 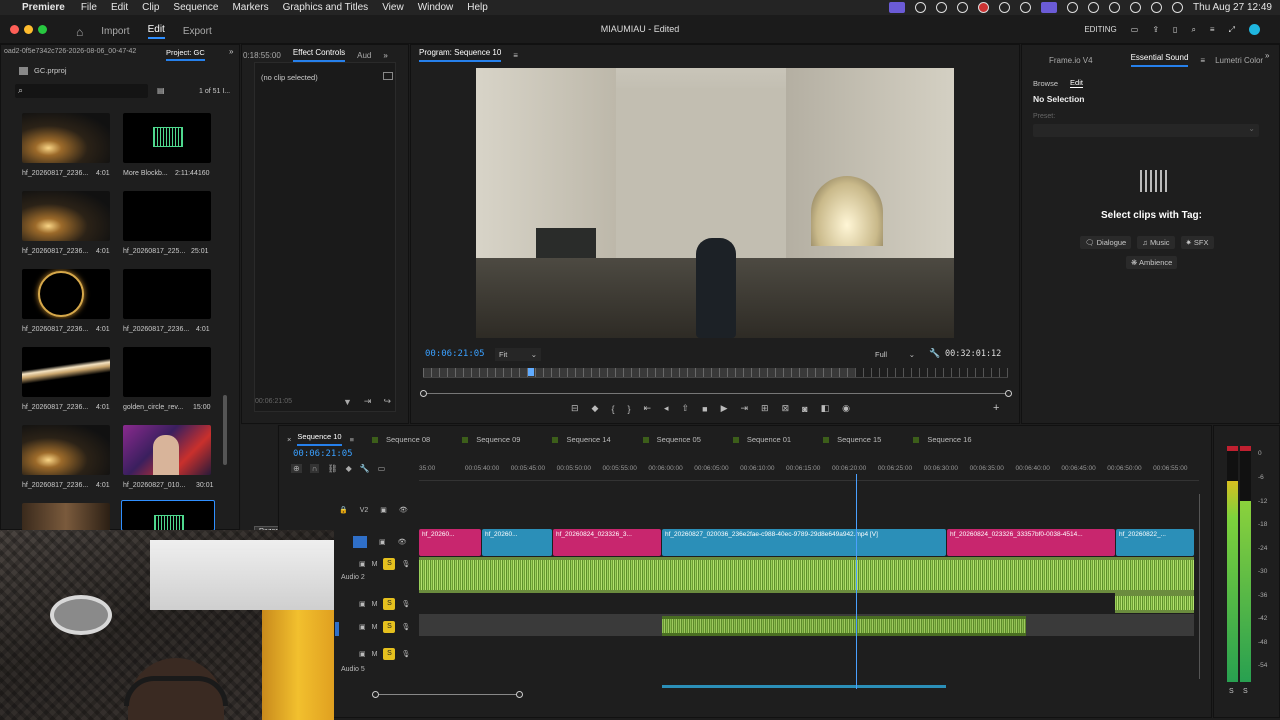 What do you see at coordinates (362, 564) in the screenshot?
I see `a2-sync-icon: ▣` at bounding box center [362, 564].